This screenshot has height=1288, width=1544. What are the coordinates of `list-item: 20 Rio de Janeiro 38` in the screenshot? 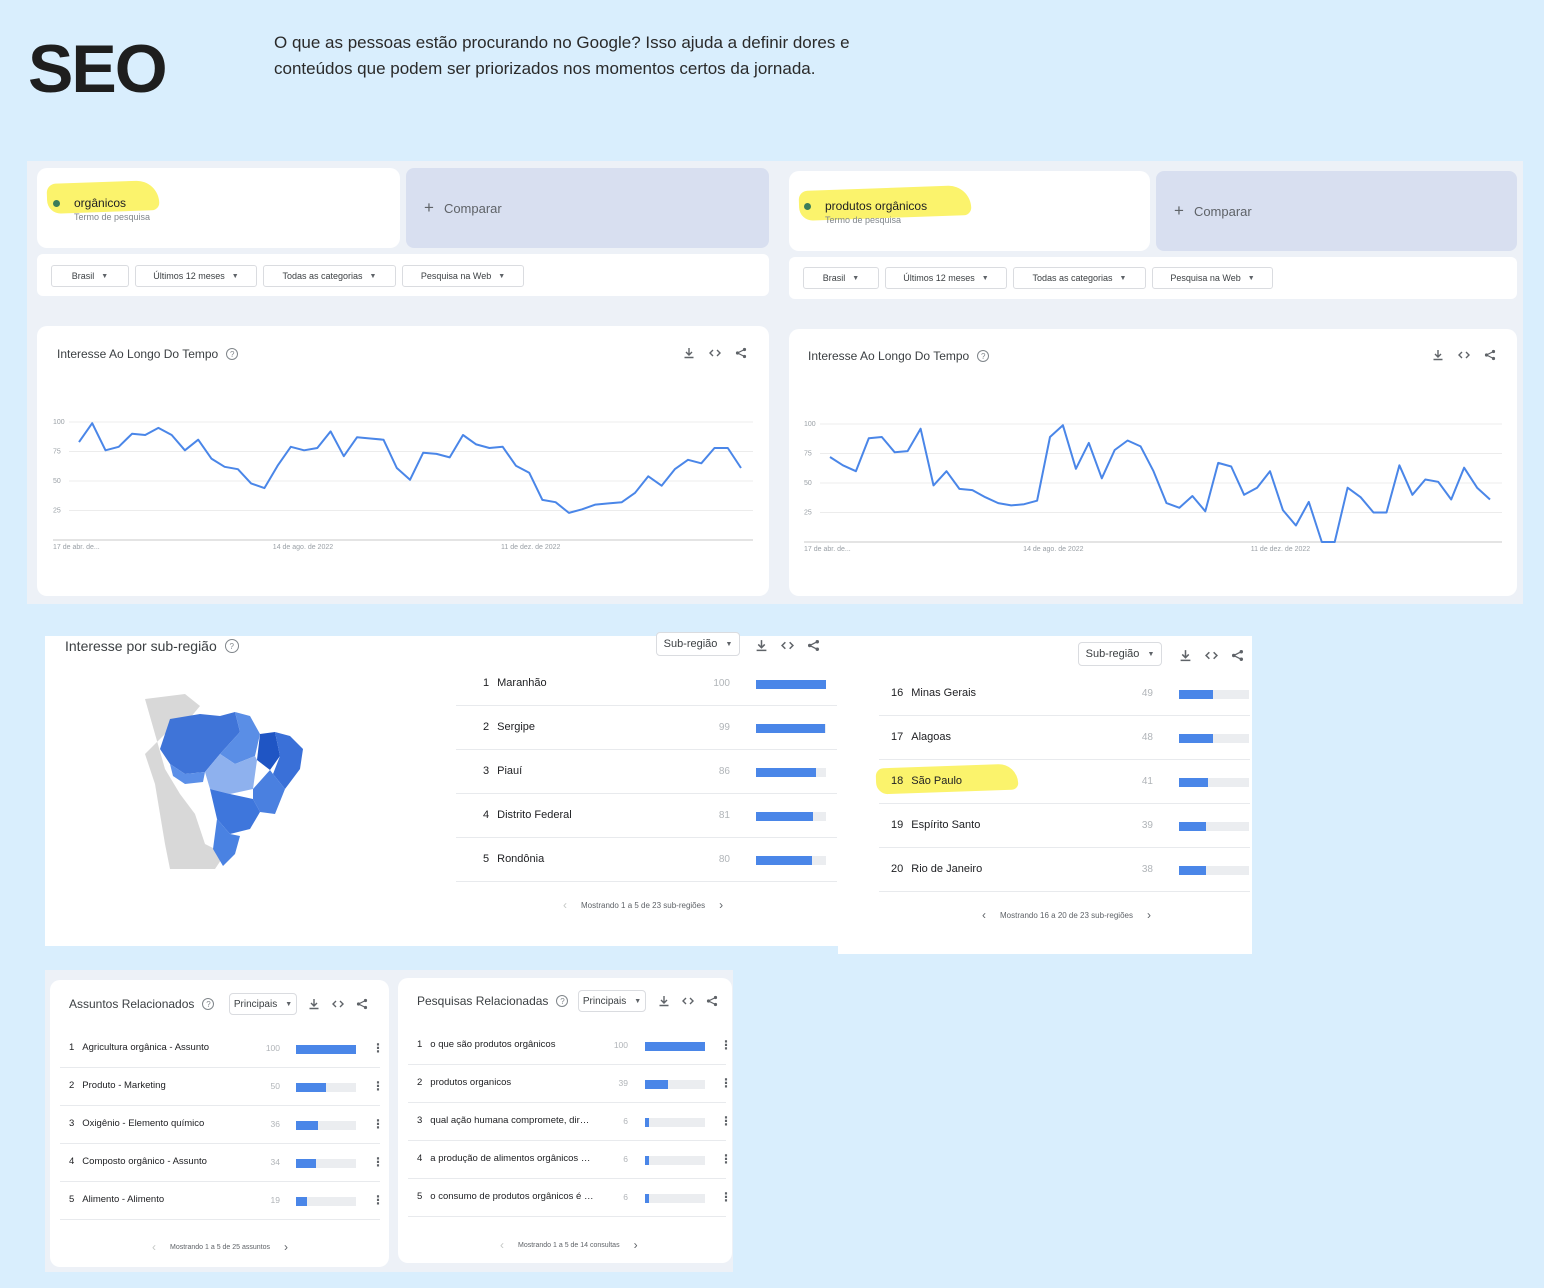 It's located at (1064, 870).